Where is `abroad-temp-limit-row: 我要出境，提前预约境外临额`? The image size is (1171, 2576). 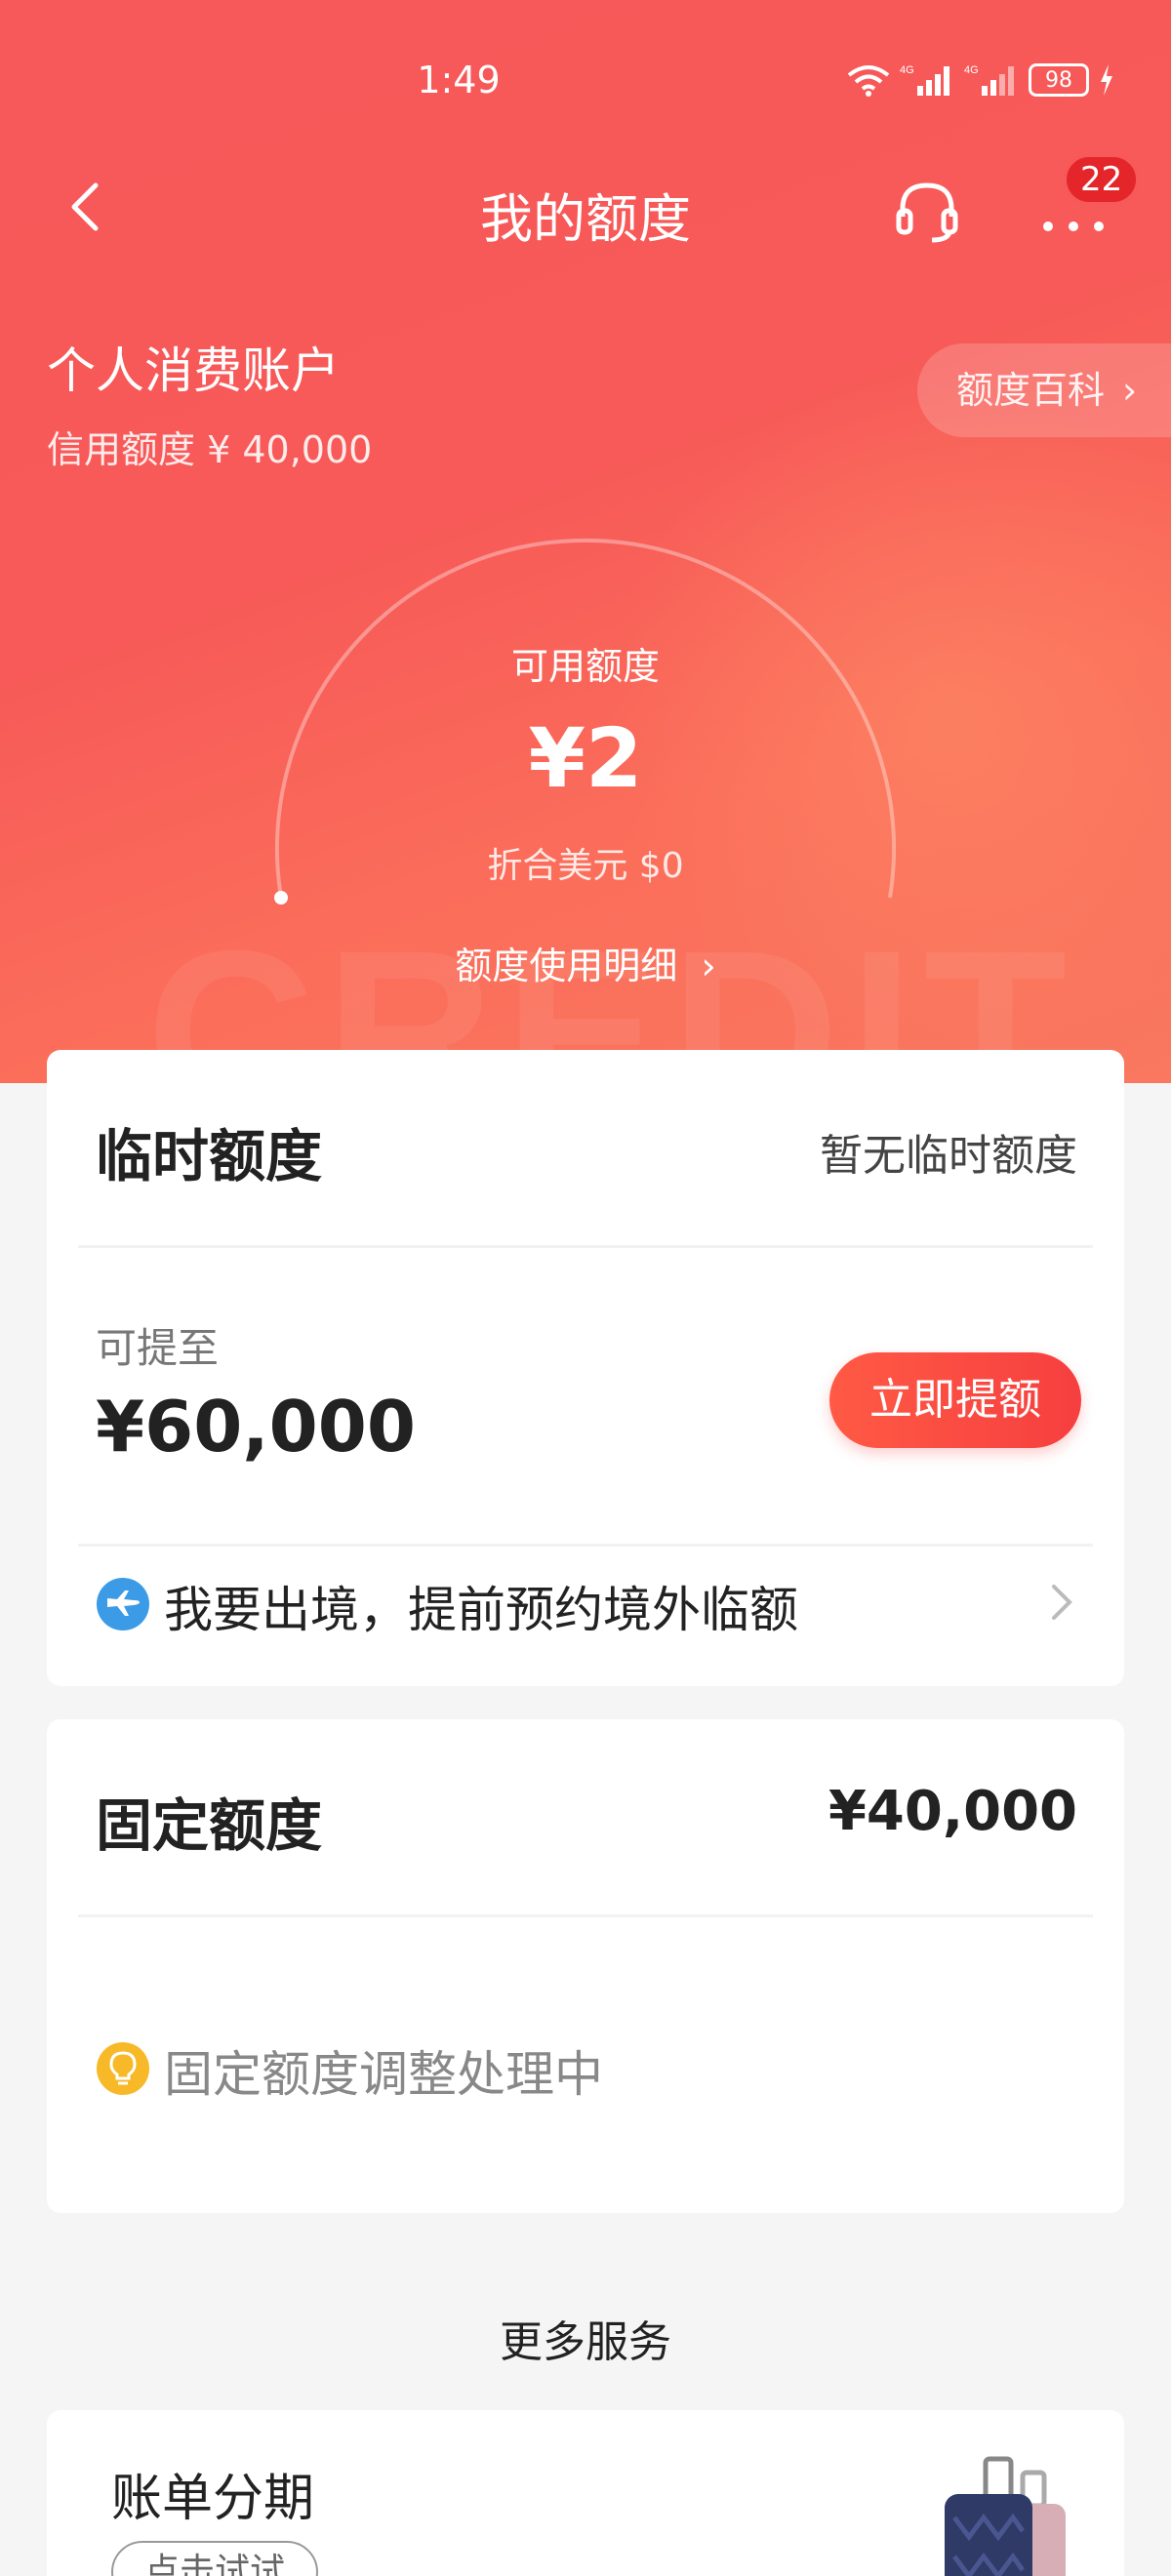 abroad-temp-limit-row: 我要出境，提前预约境外临额 is located at coordinates (585, 1601).